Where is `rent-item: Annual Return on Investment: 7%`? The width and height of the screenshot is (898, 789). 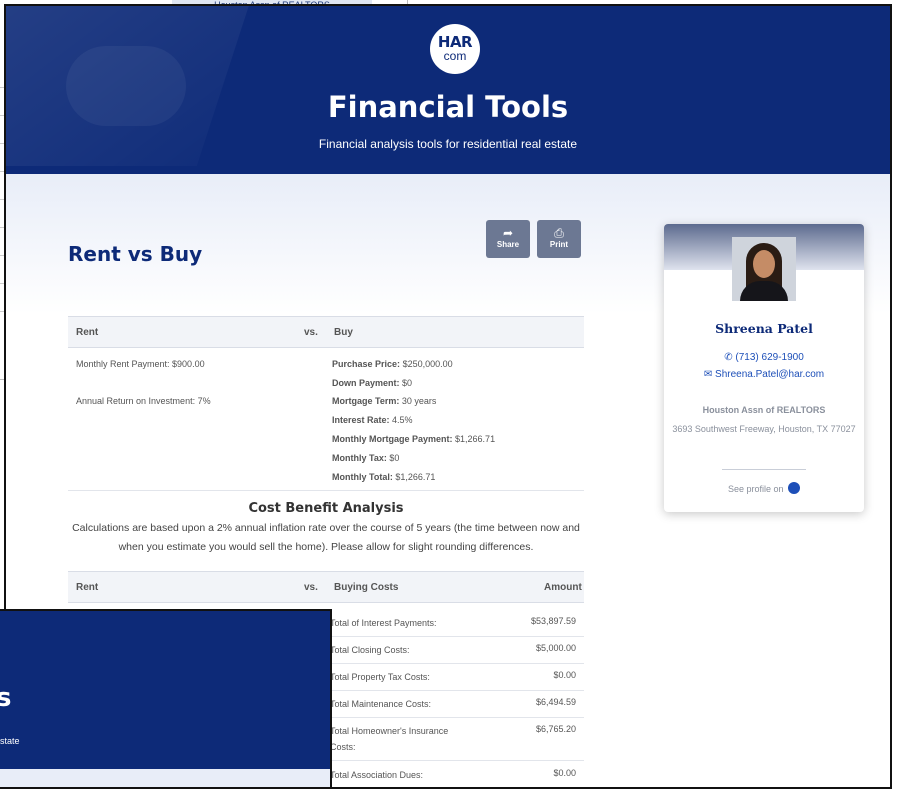
rent-item: Annual Return on Investment: 7% is located at coordinates (143, 401).